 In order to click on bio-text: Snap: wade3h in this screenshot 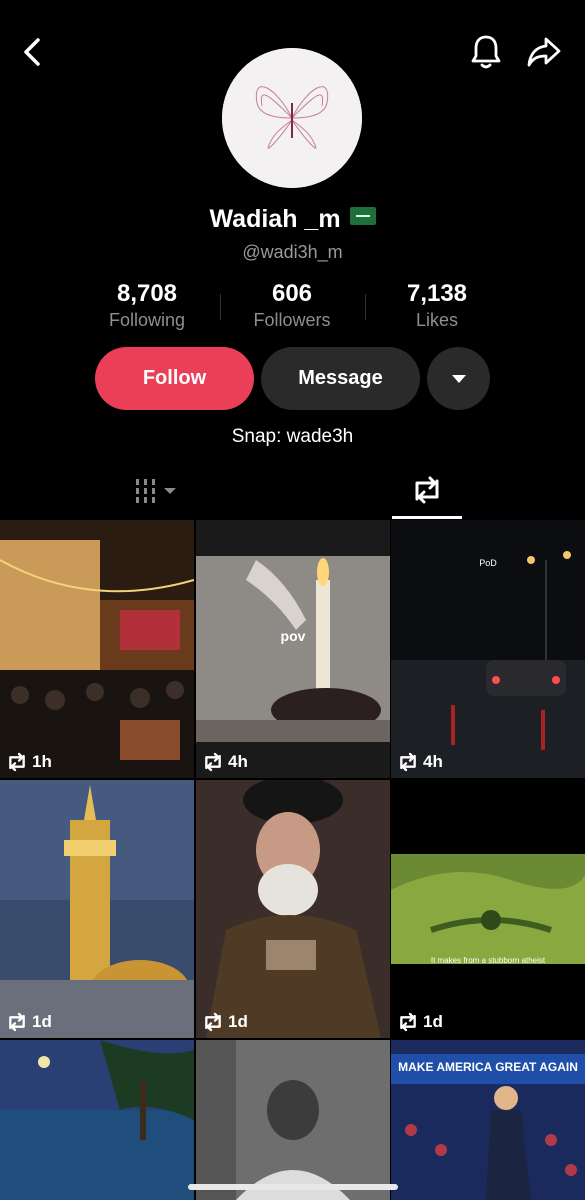, I will do `click(292, 436)`.